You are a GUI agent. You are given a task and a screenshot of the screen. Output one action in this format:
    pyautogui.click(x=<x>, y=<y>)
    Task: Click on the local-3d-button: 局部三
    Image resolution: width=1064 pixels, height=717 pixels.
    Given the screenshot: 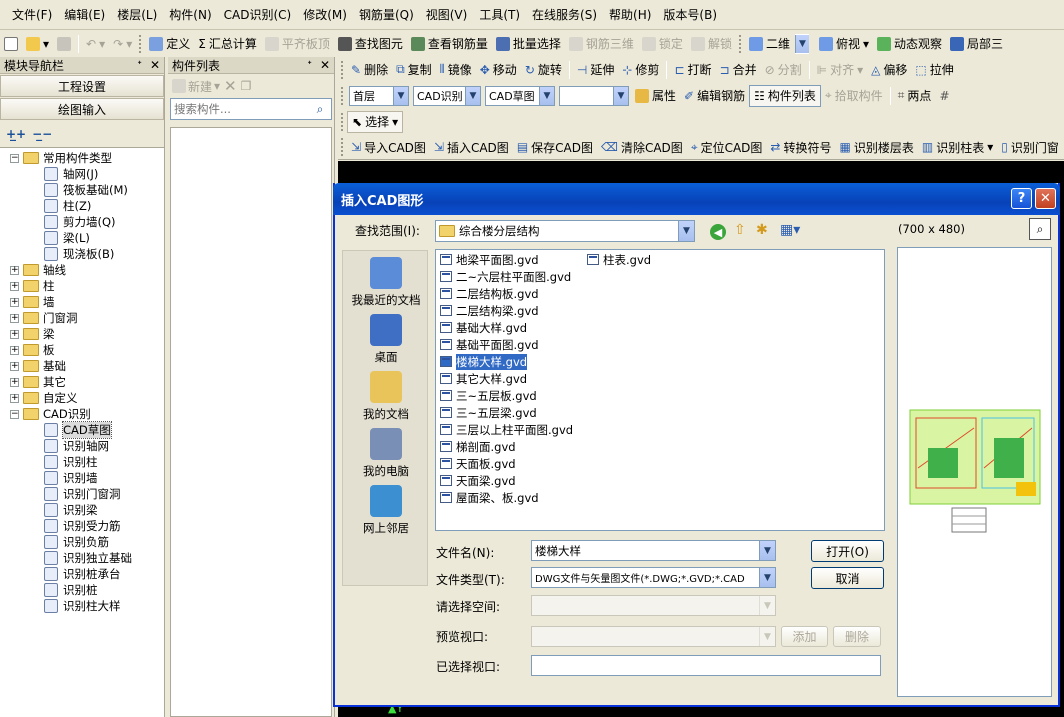 What is the action you would take?
    pyautogui.click(x=976, y=44)
    